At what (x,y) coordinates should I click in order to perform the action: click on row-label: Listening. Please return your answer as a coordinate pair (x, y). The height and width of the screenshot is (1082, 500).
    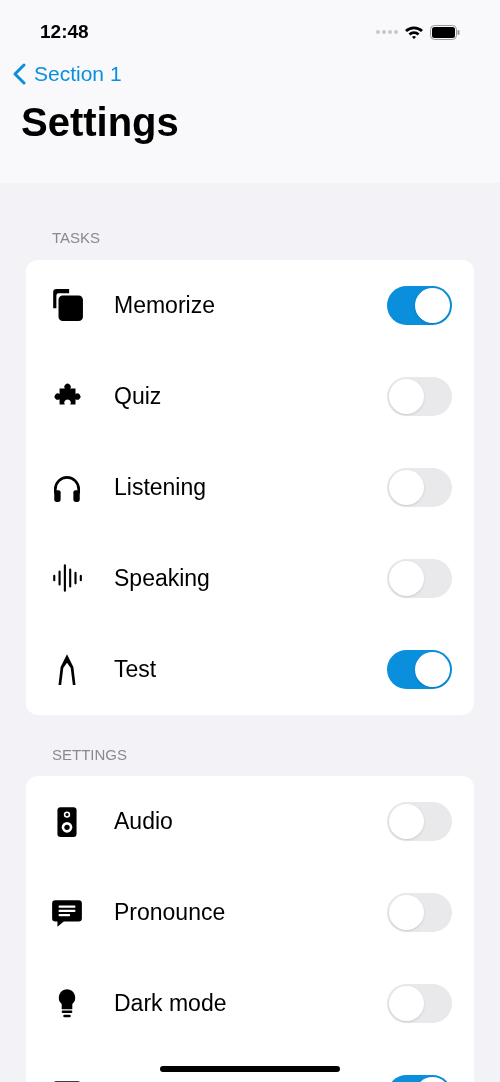
    Looking at the image, I should click on (161, 487).